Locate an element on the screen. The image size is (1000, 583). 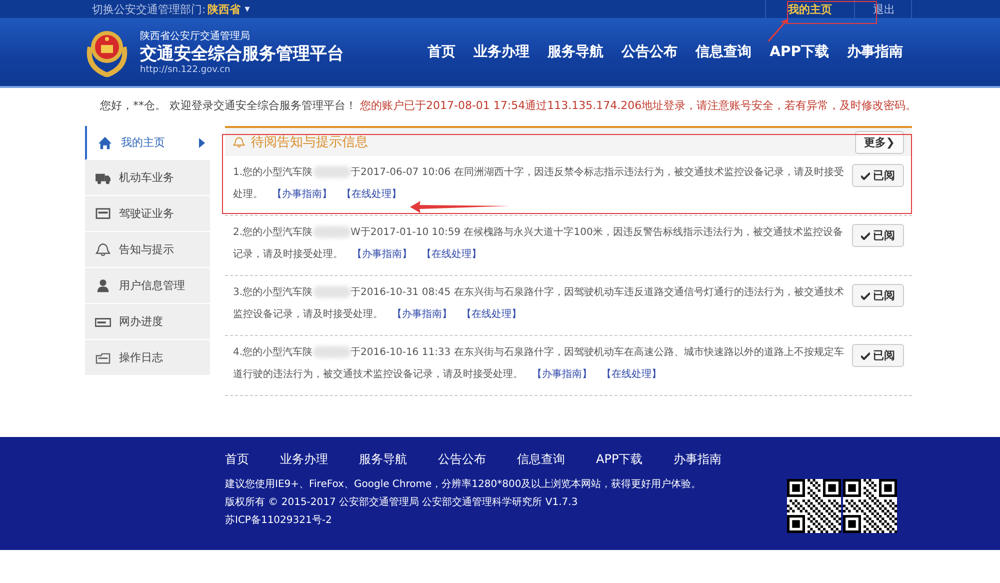
sidebar-item: 操作日志 is located at coordinates (147, 358).